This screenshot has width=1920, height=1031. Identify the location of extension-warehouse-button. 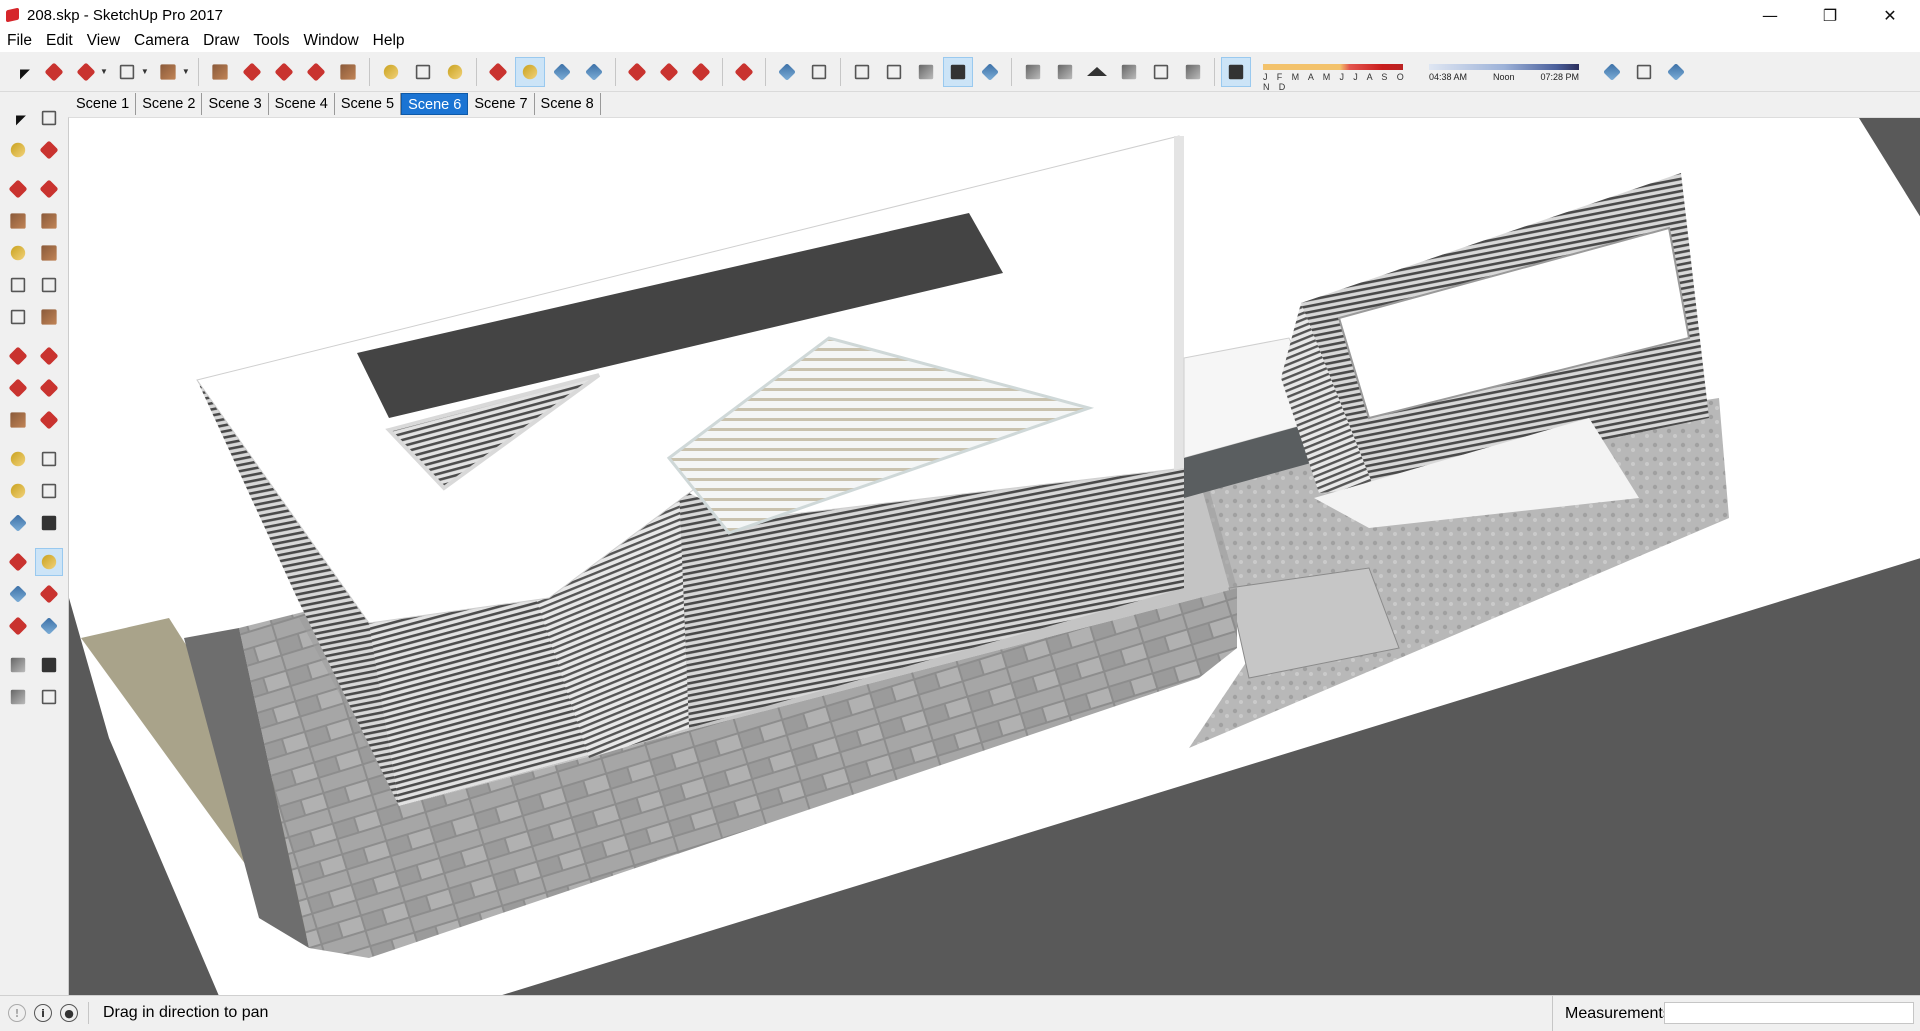
(744, 72).